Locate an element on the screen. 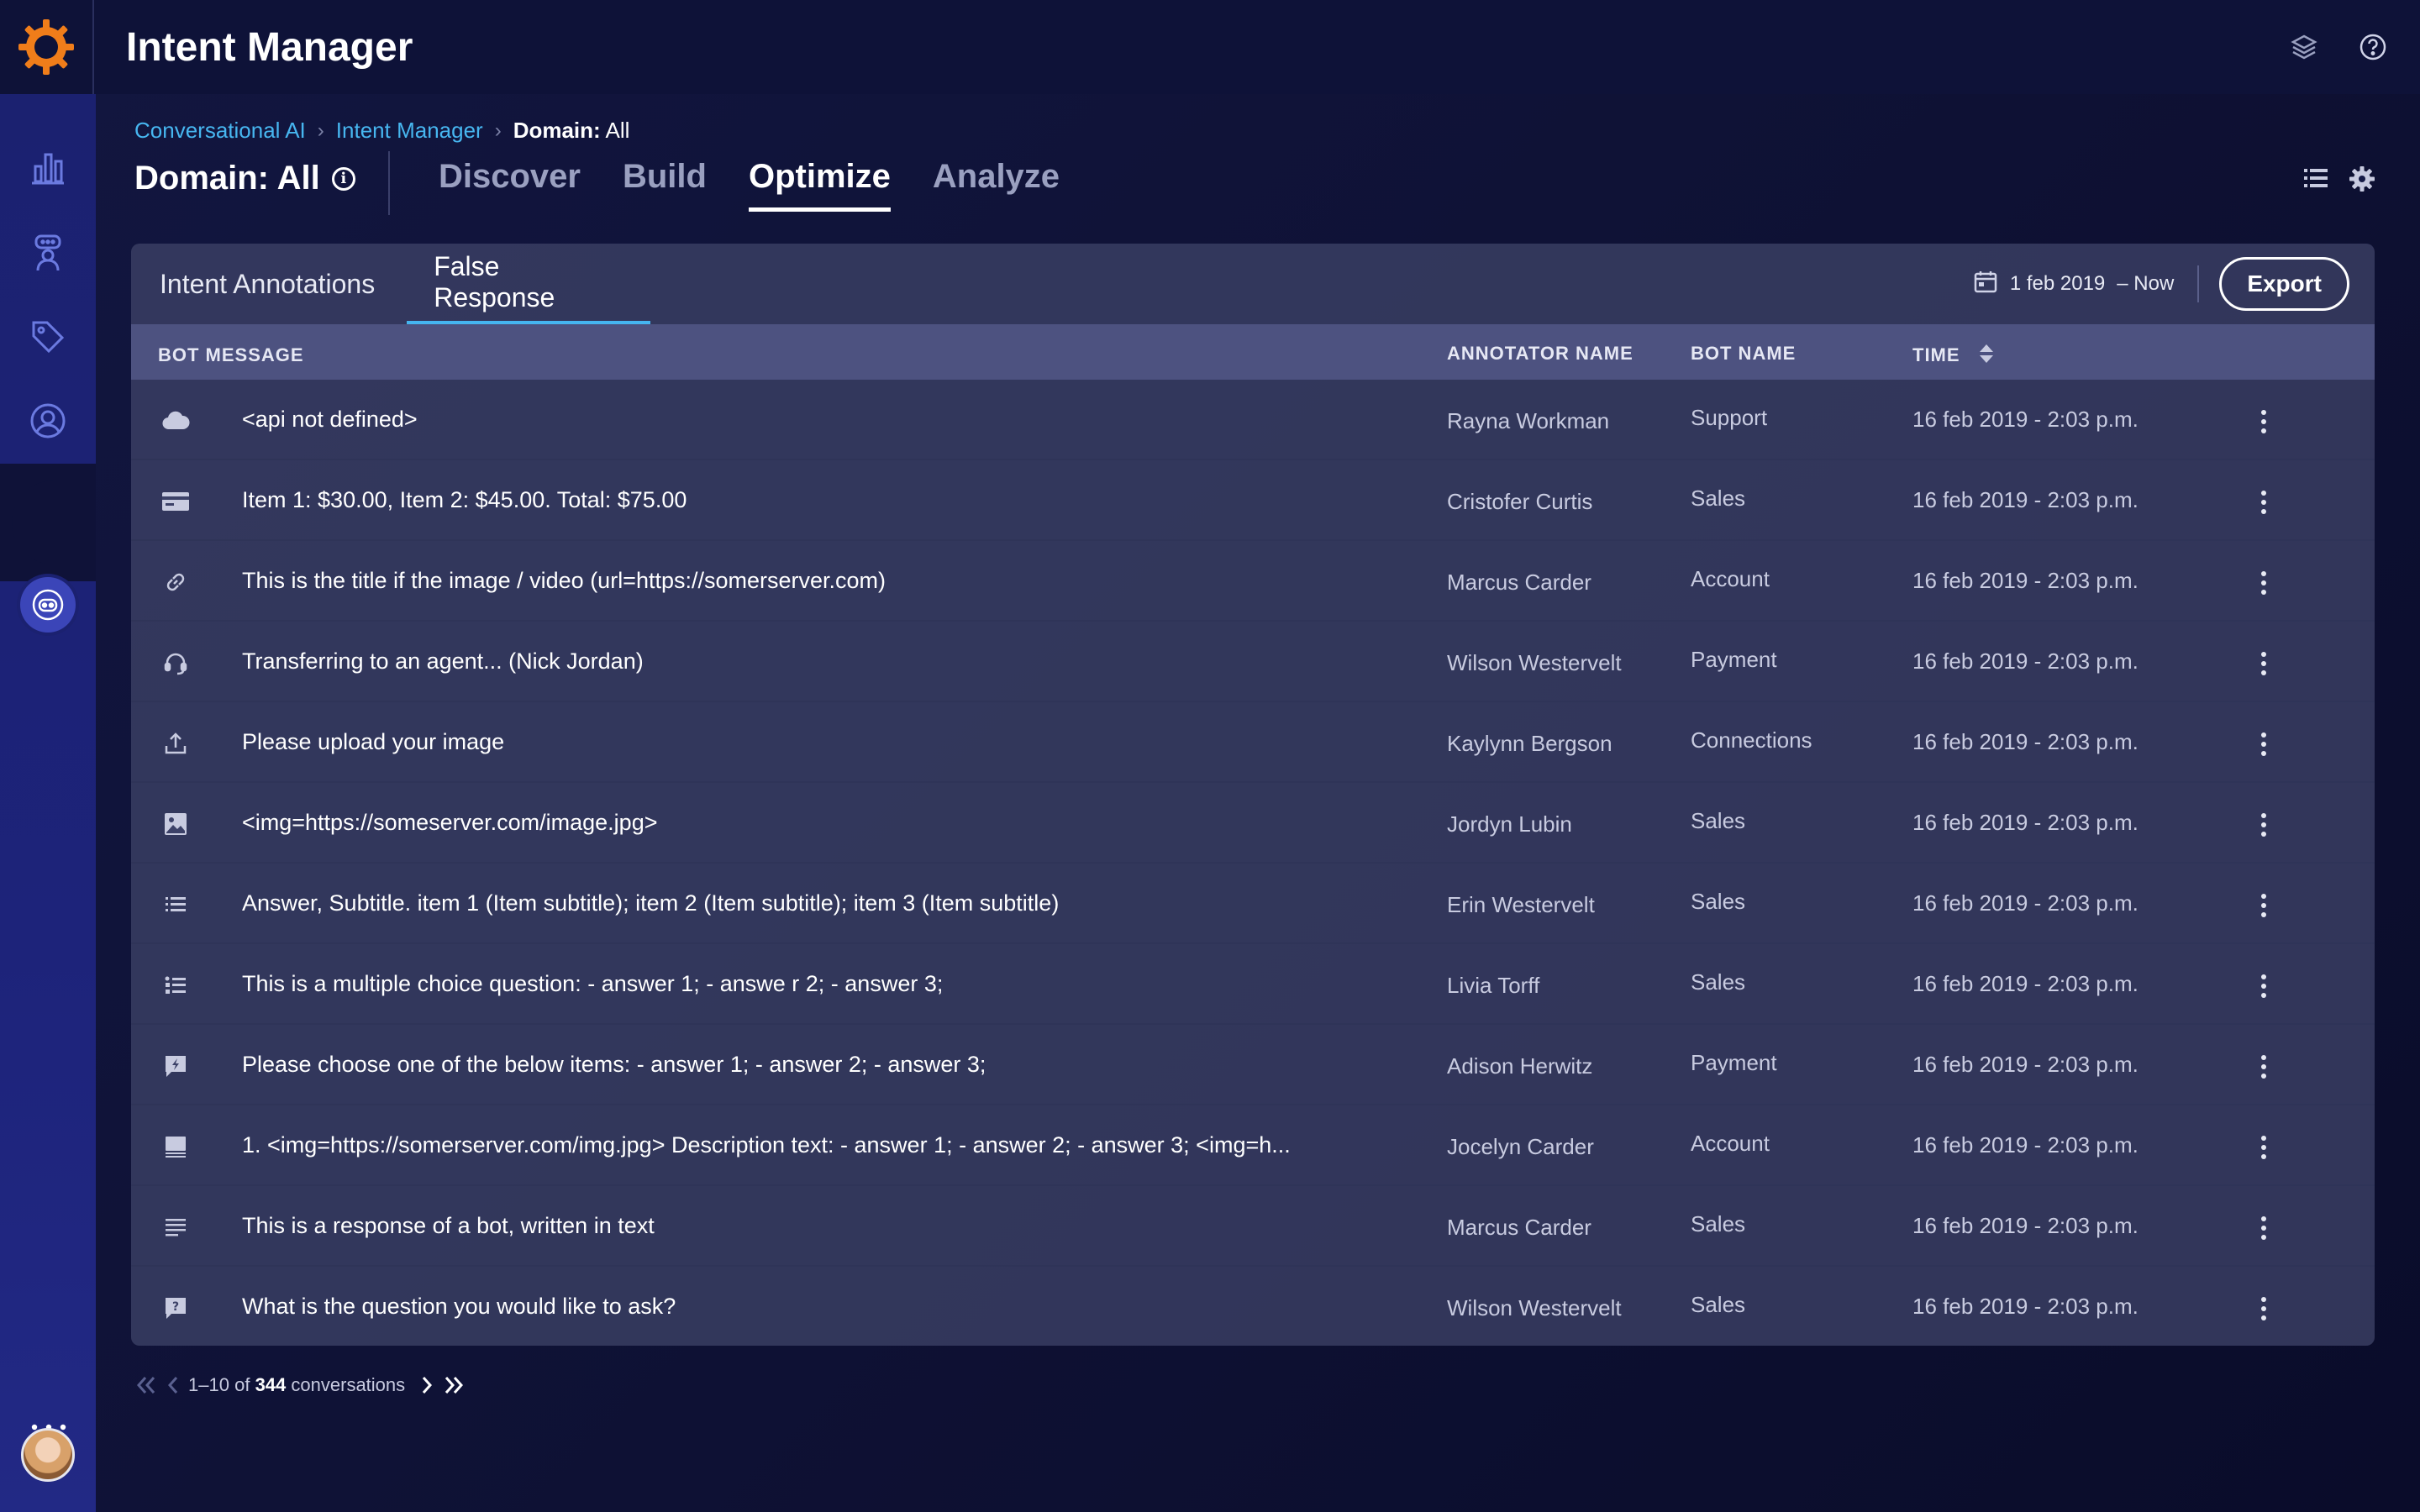 Image resolution: width=2420 pixels, height=1512 pixels. headset-icon is located at coordinates (176, 662).